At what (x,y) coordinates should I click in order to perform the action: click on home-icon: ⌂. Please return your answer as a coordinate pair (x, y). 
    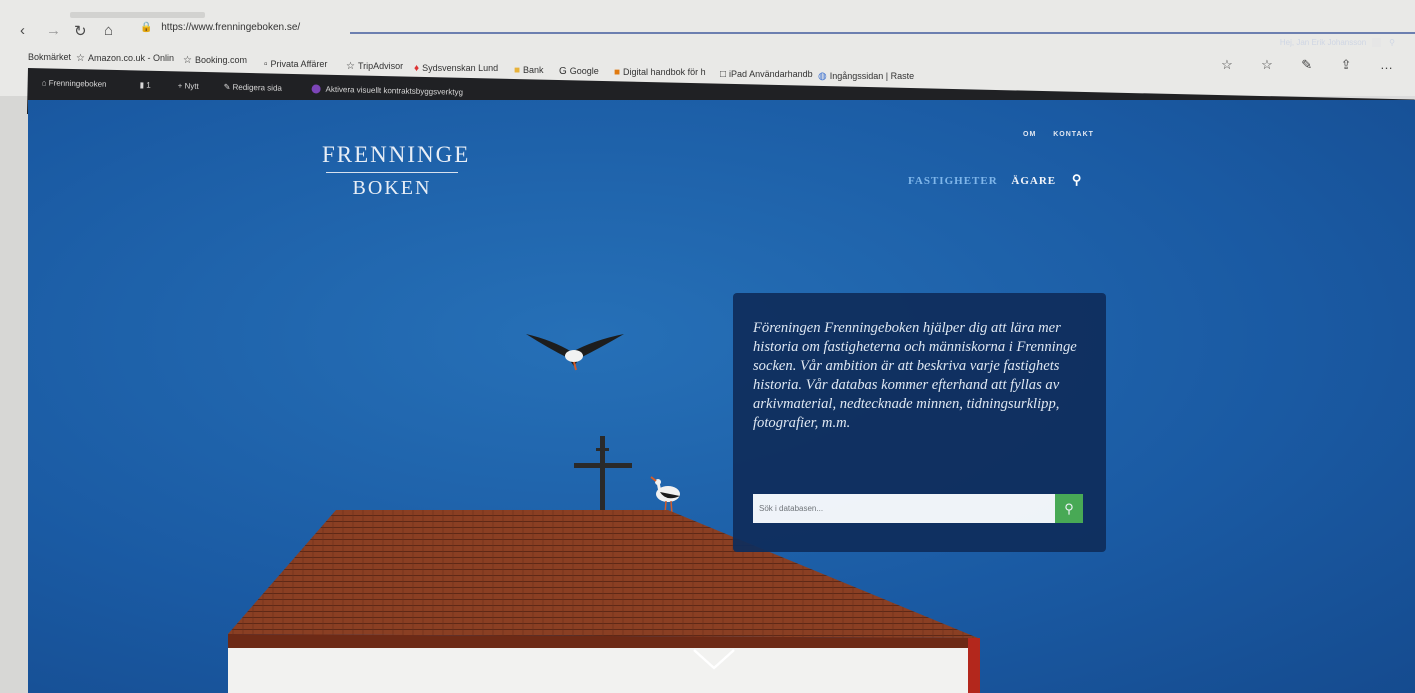
    Looking at the image, I should click on (108, 30).